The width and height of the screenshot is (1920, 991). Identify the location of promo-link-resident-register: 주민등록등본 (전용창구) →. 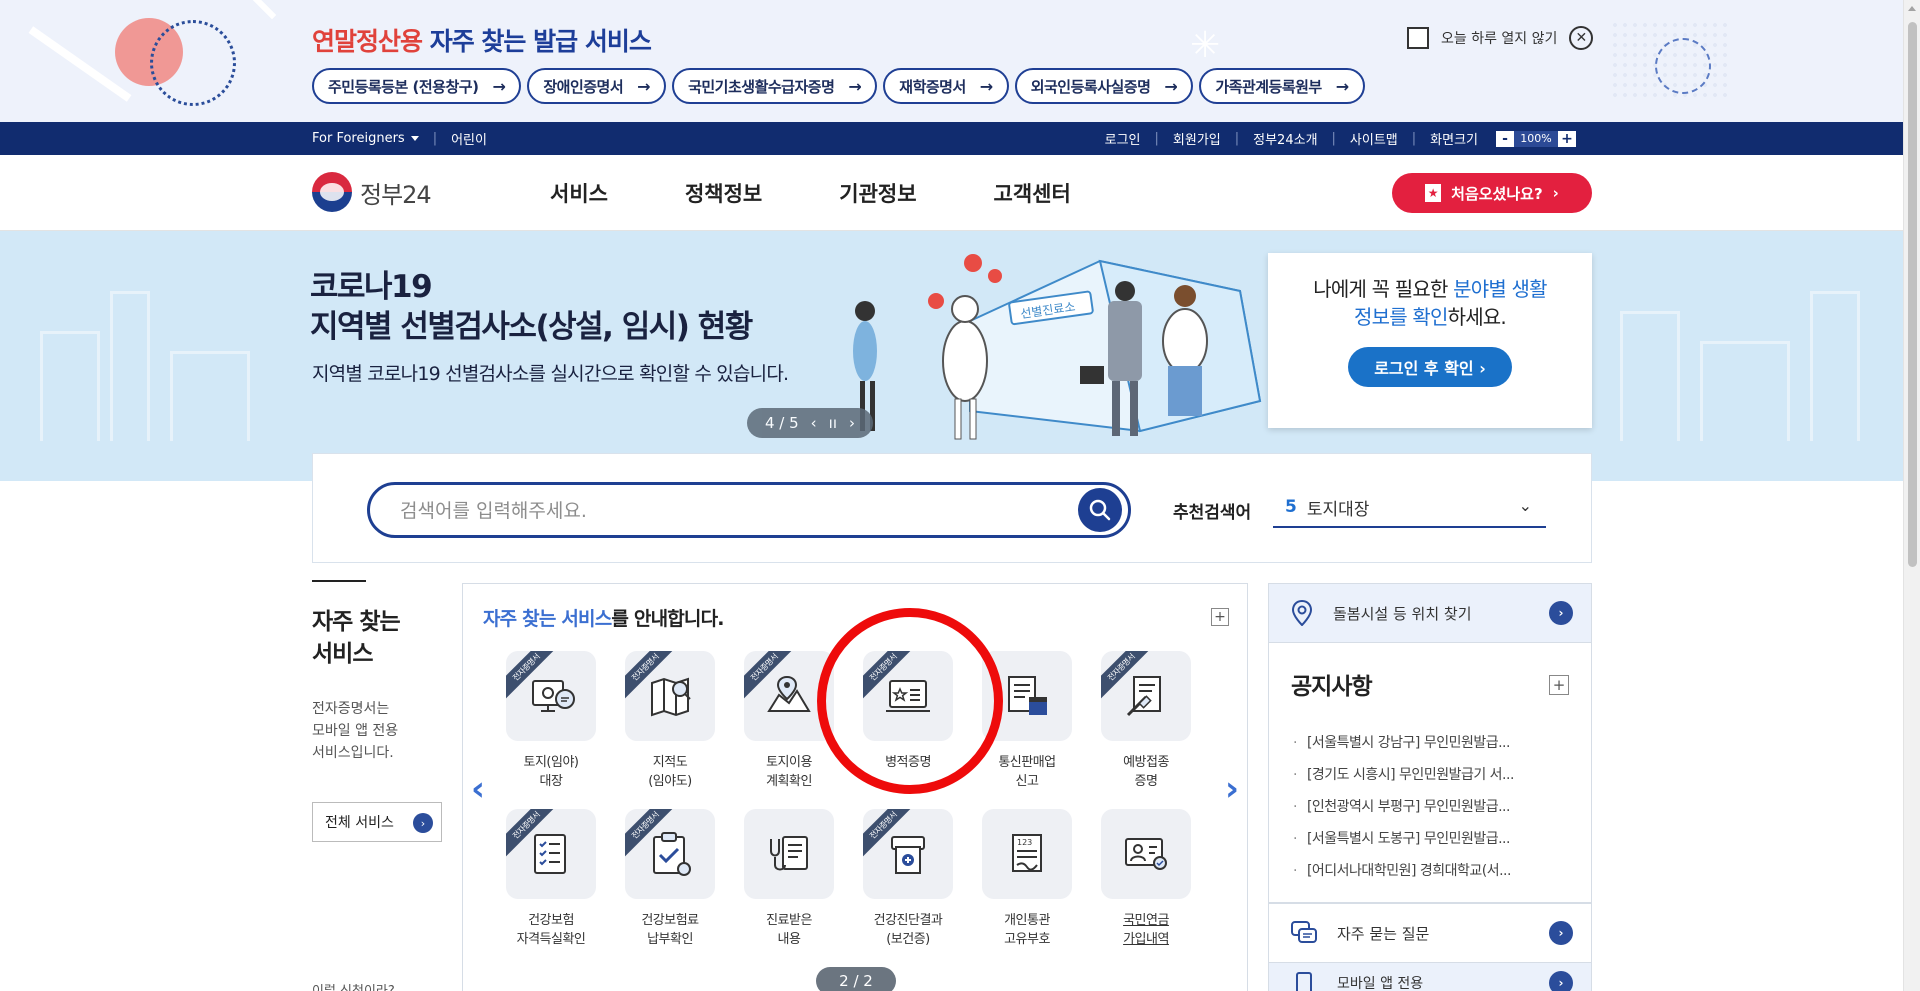
(417, 86).